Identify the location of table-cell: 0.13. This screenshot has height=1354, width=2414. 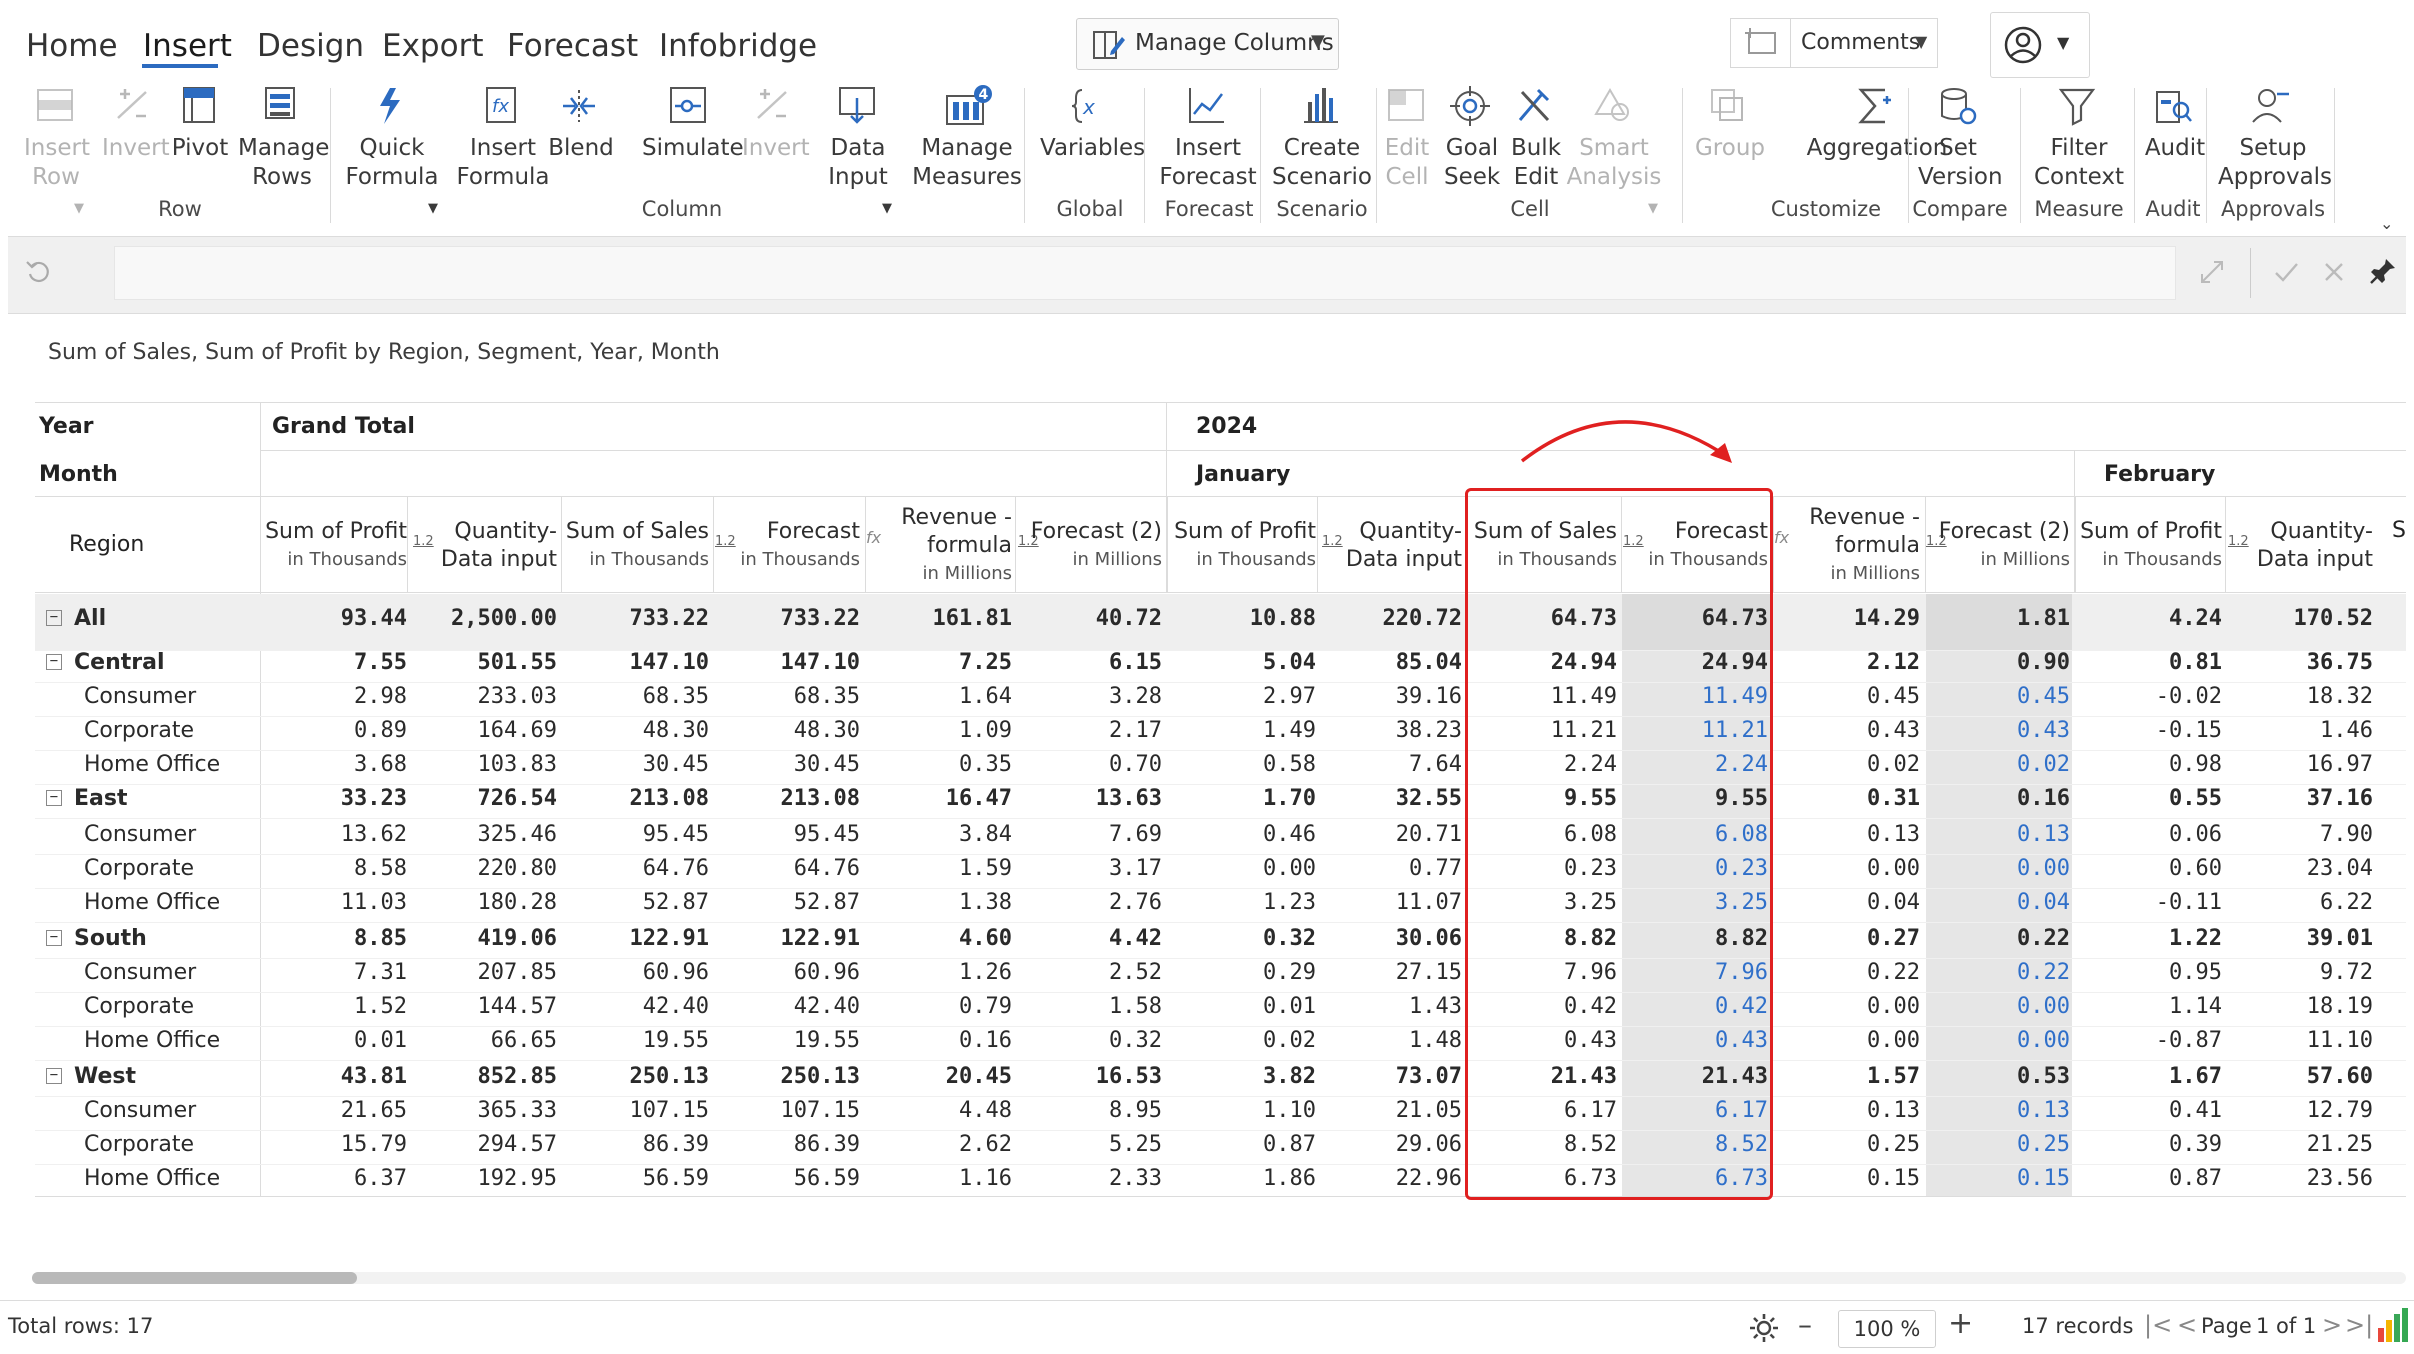
(1847, 1110).